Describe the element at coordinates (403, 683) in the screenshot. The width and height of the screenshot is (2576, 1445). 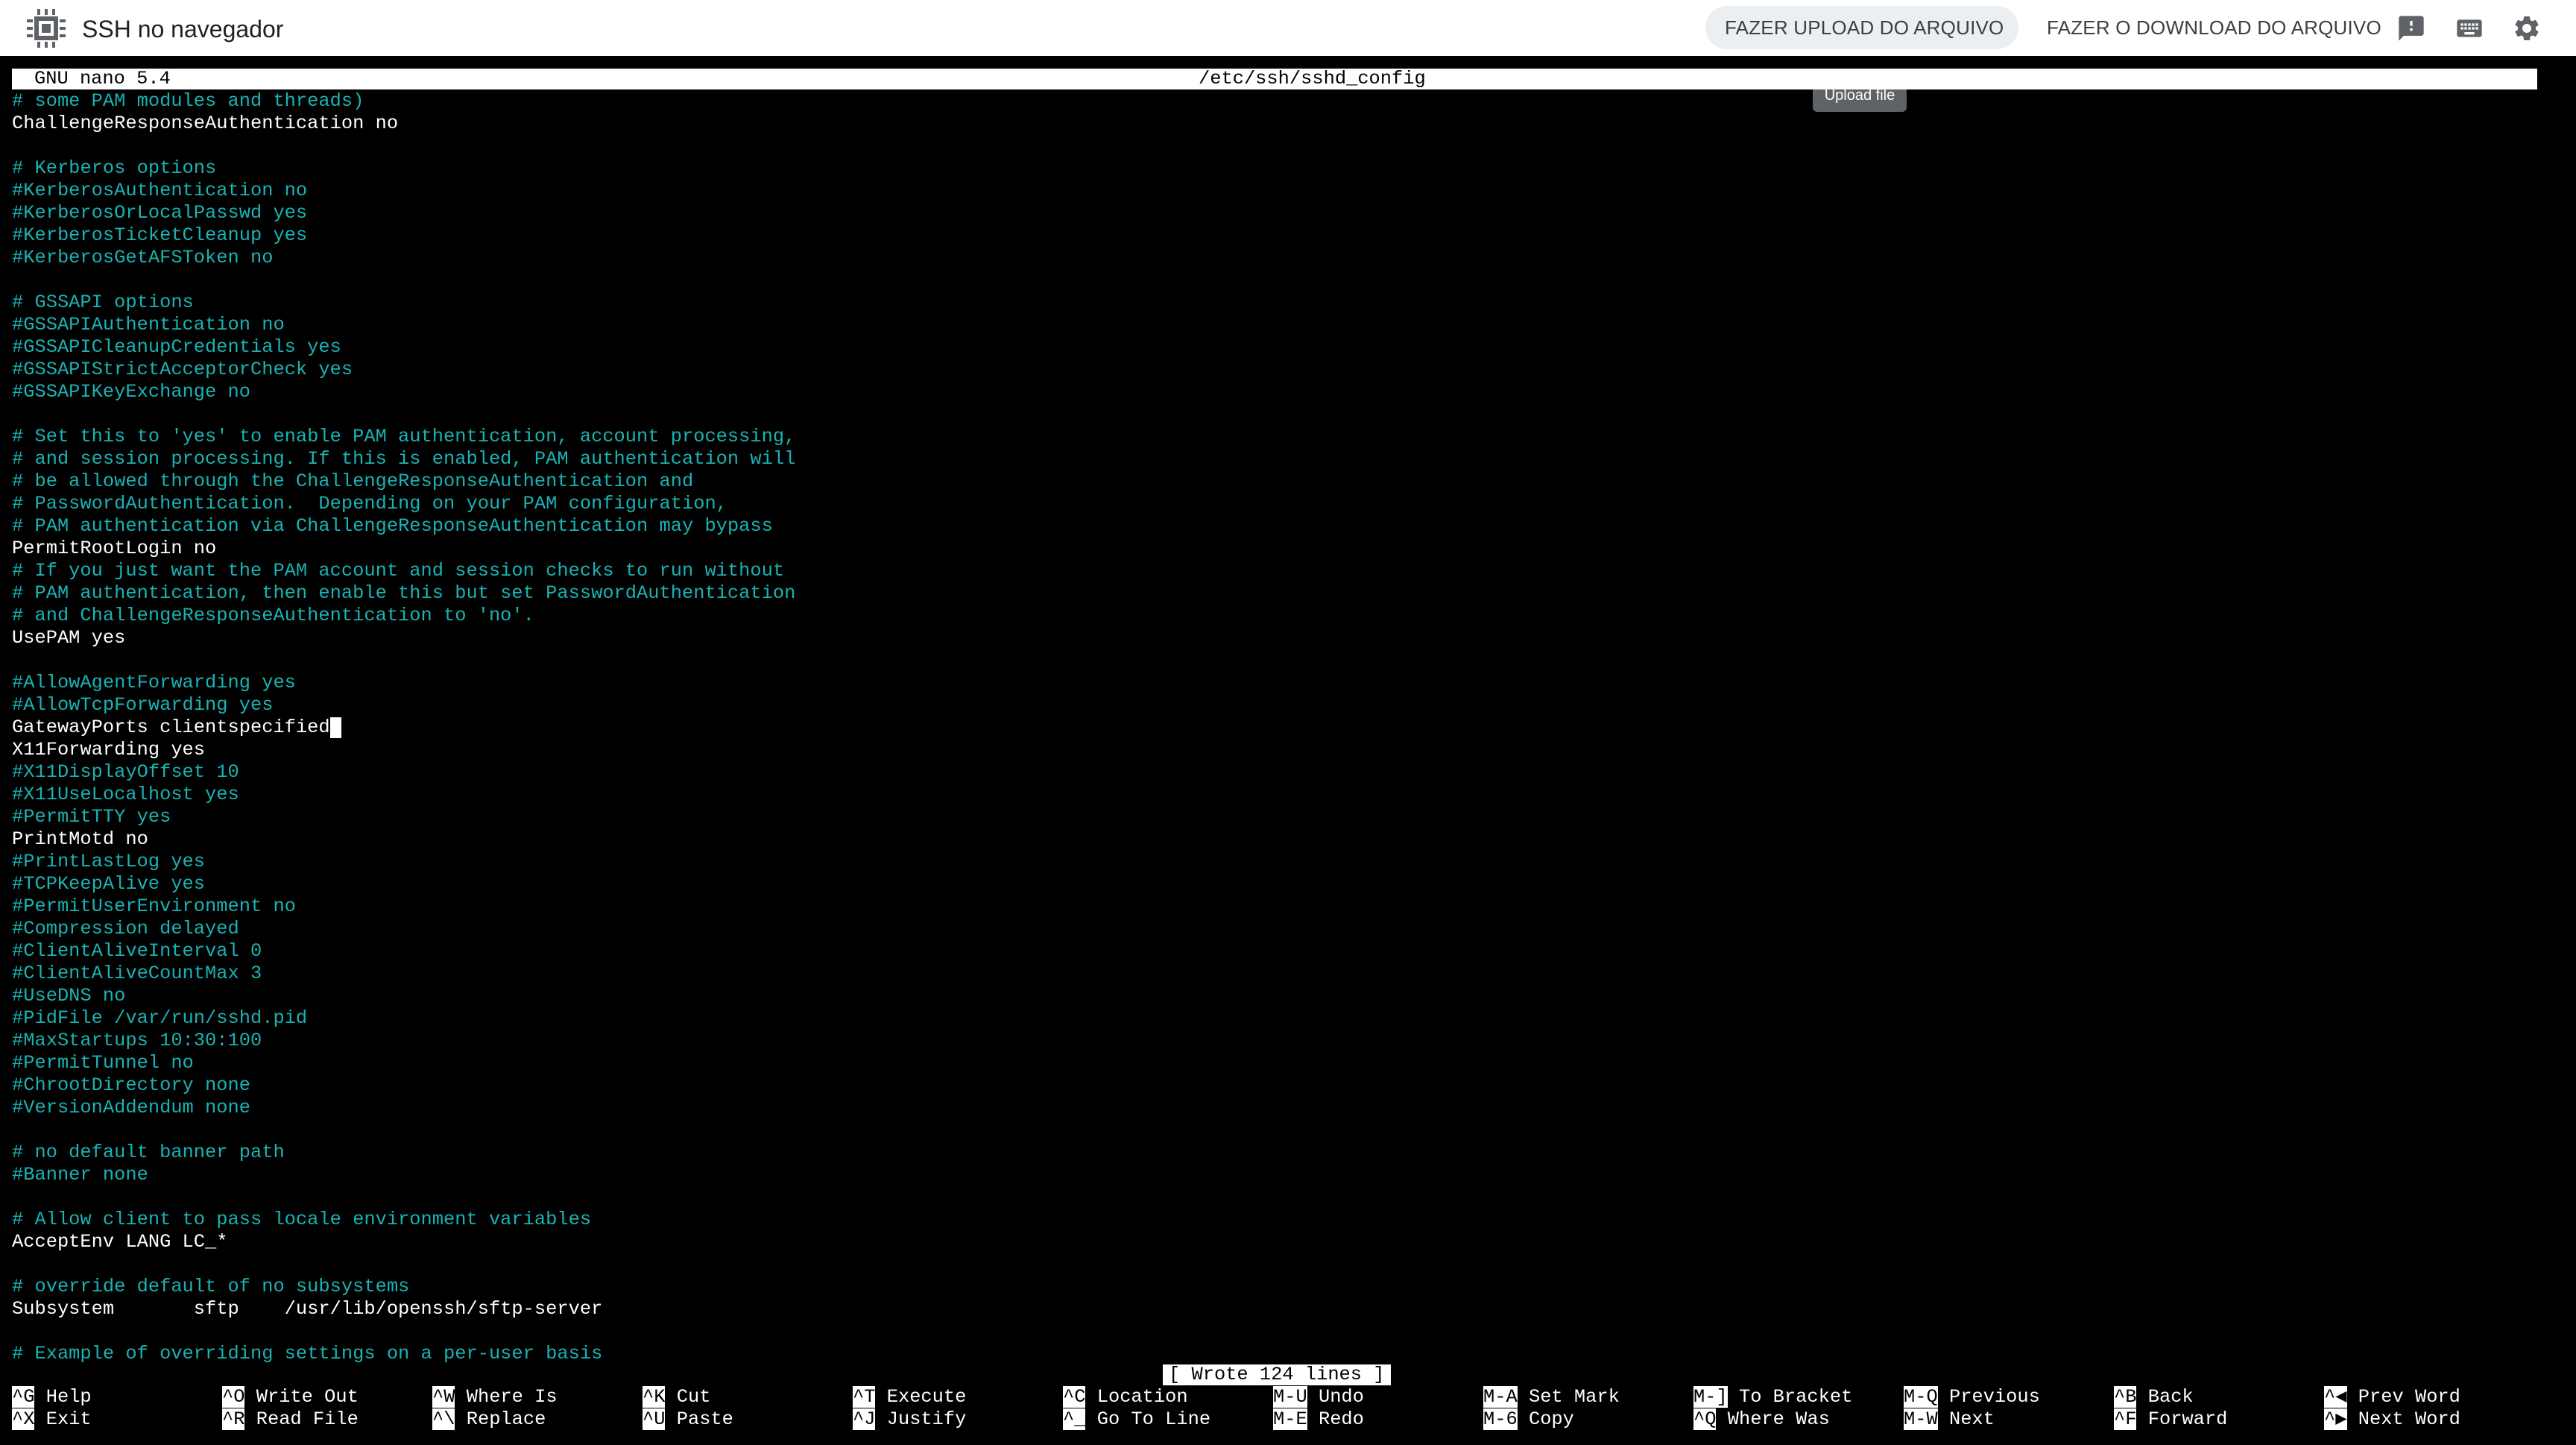
I see `editor-line: #AllowAgentForwarding yes` at that location.